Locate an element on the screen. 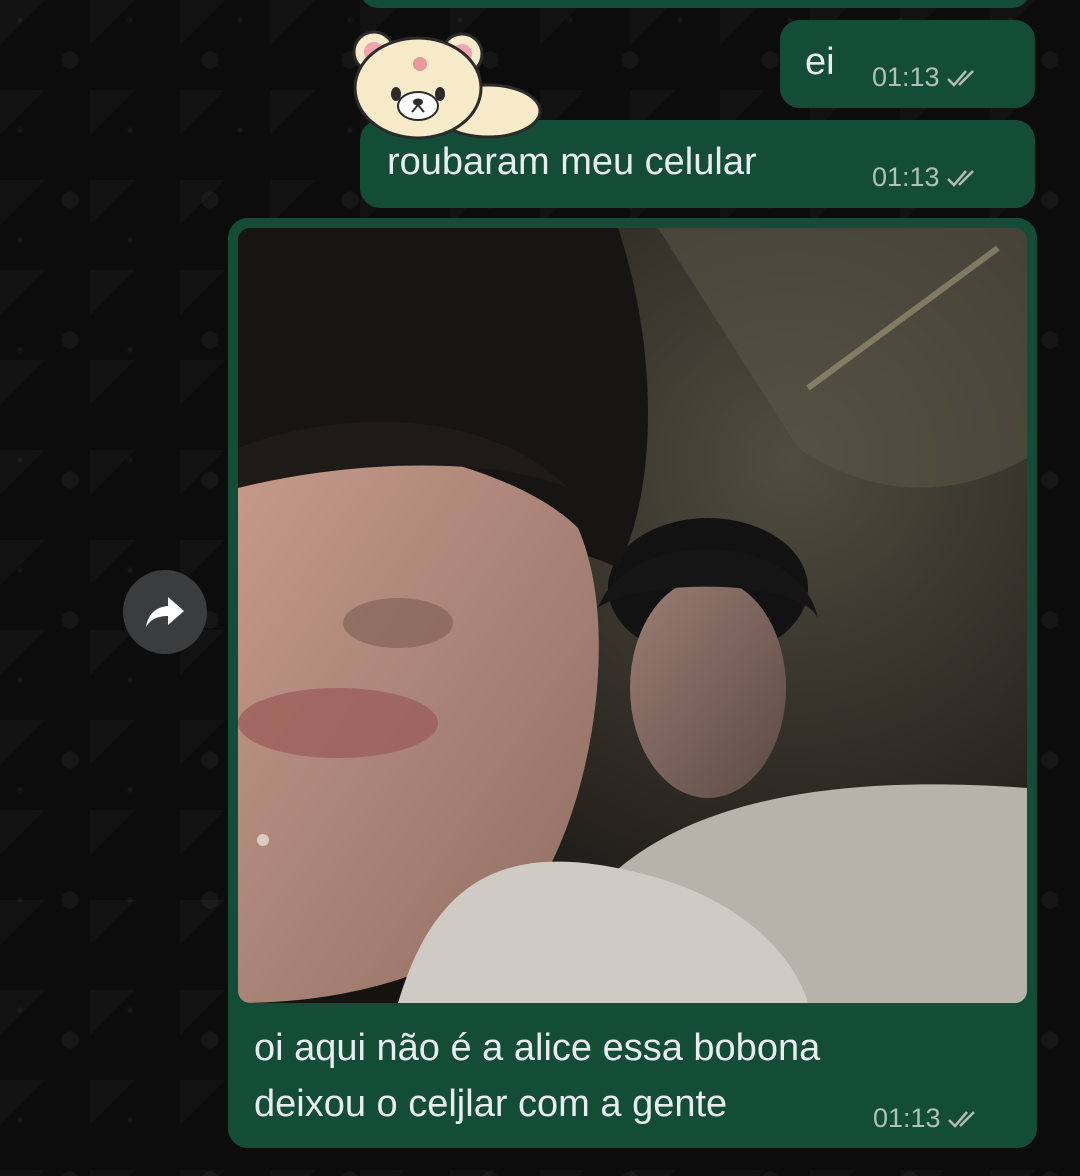 This screenshot has height=1176, width=1080. forward-button is located at coordinates (165, 612).